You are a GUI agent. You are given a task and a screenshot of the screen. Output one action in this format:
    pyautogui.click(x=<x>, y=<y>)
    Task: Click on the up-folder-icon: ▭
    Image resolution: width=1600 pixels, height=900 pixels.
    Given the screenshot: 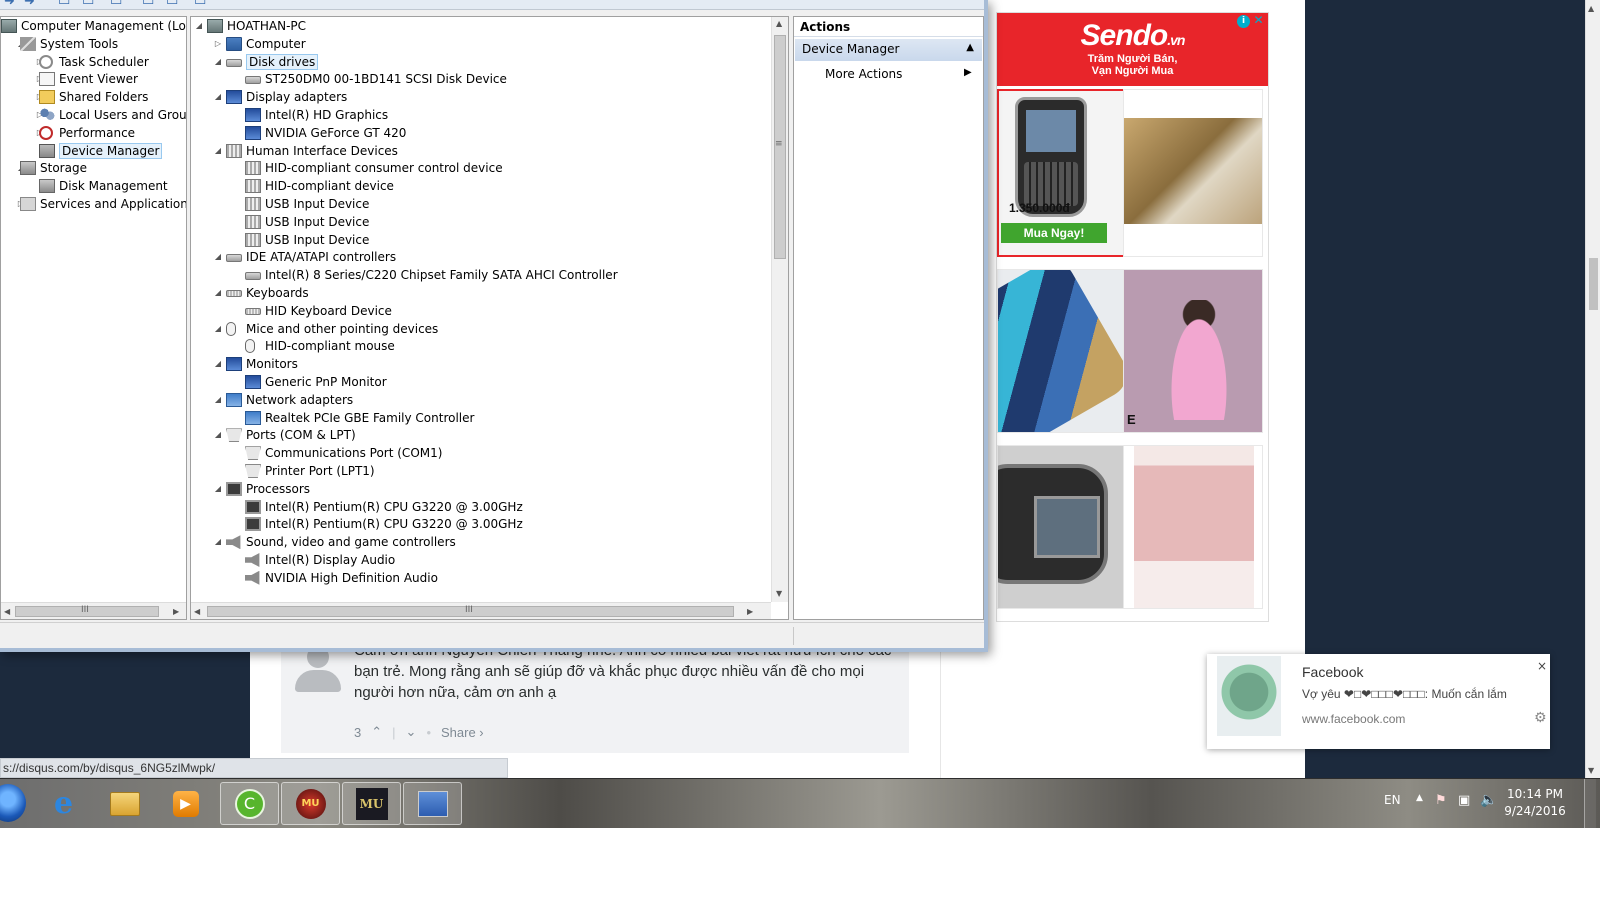 What is the action you would take?
    pyautogui.click(x=64, y=4)
    